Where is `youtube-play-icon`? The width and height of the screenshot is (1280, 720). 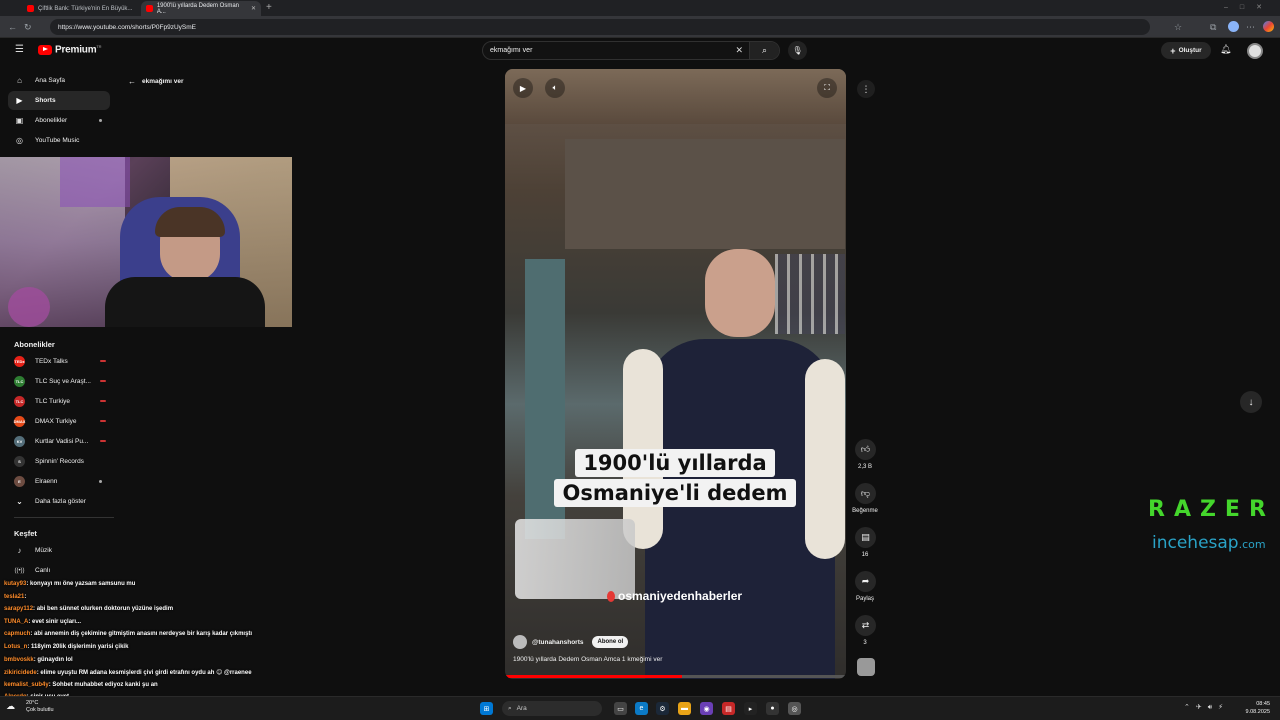 youtube-play-icon is located at coordinates (45, 49).